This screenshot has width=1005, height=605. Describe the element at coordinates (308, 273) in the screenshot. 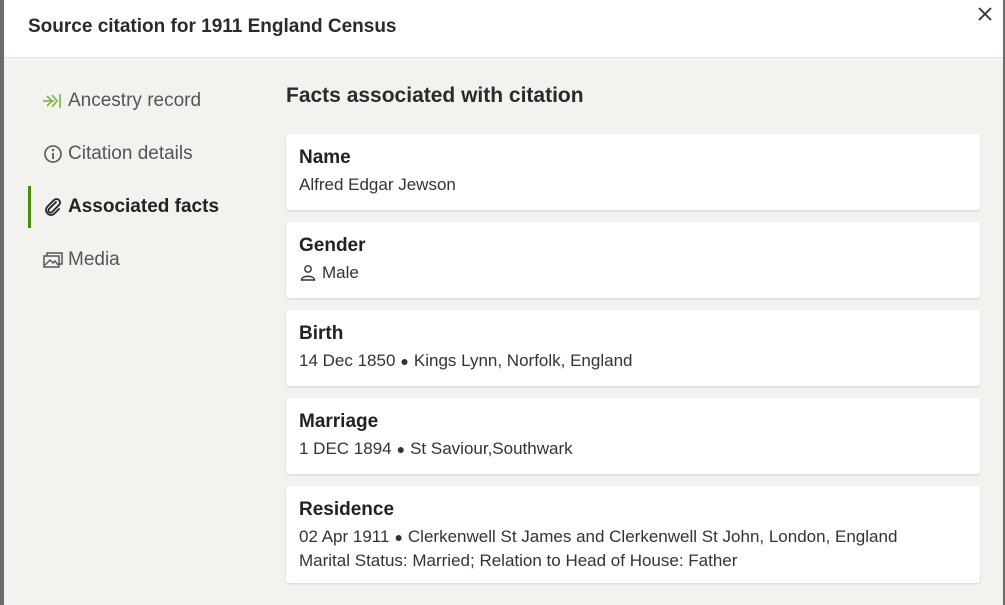

I see `person-icon` at that location.